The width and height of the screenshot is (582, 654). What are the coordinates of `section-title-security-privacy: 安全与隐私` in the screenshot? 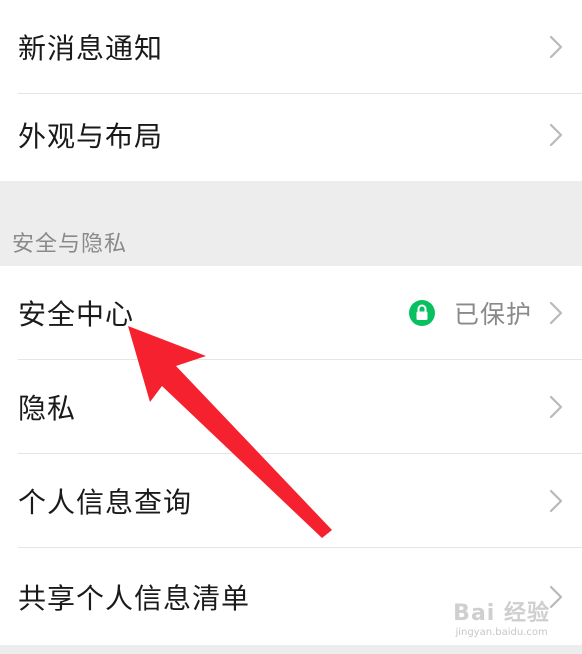 It's located at (70, 244).